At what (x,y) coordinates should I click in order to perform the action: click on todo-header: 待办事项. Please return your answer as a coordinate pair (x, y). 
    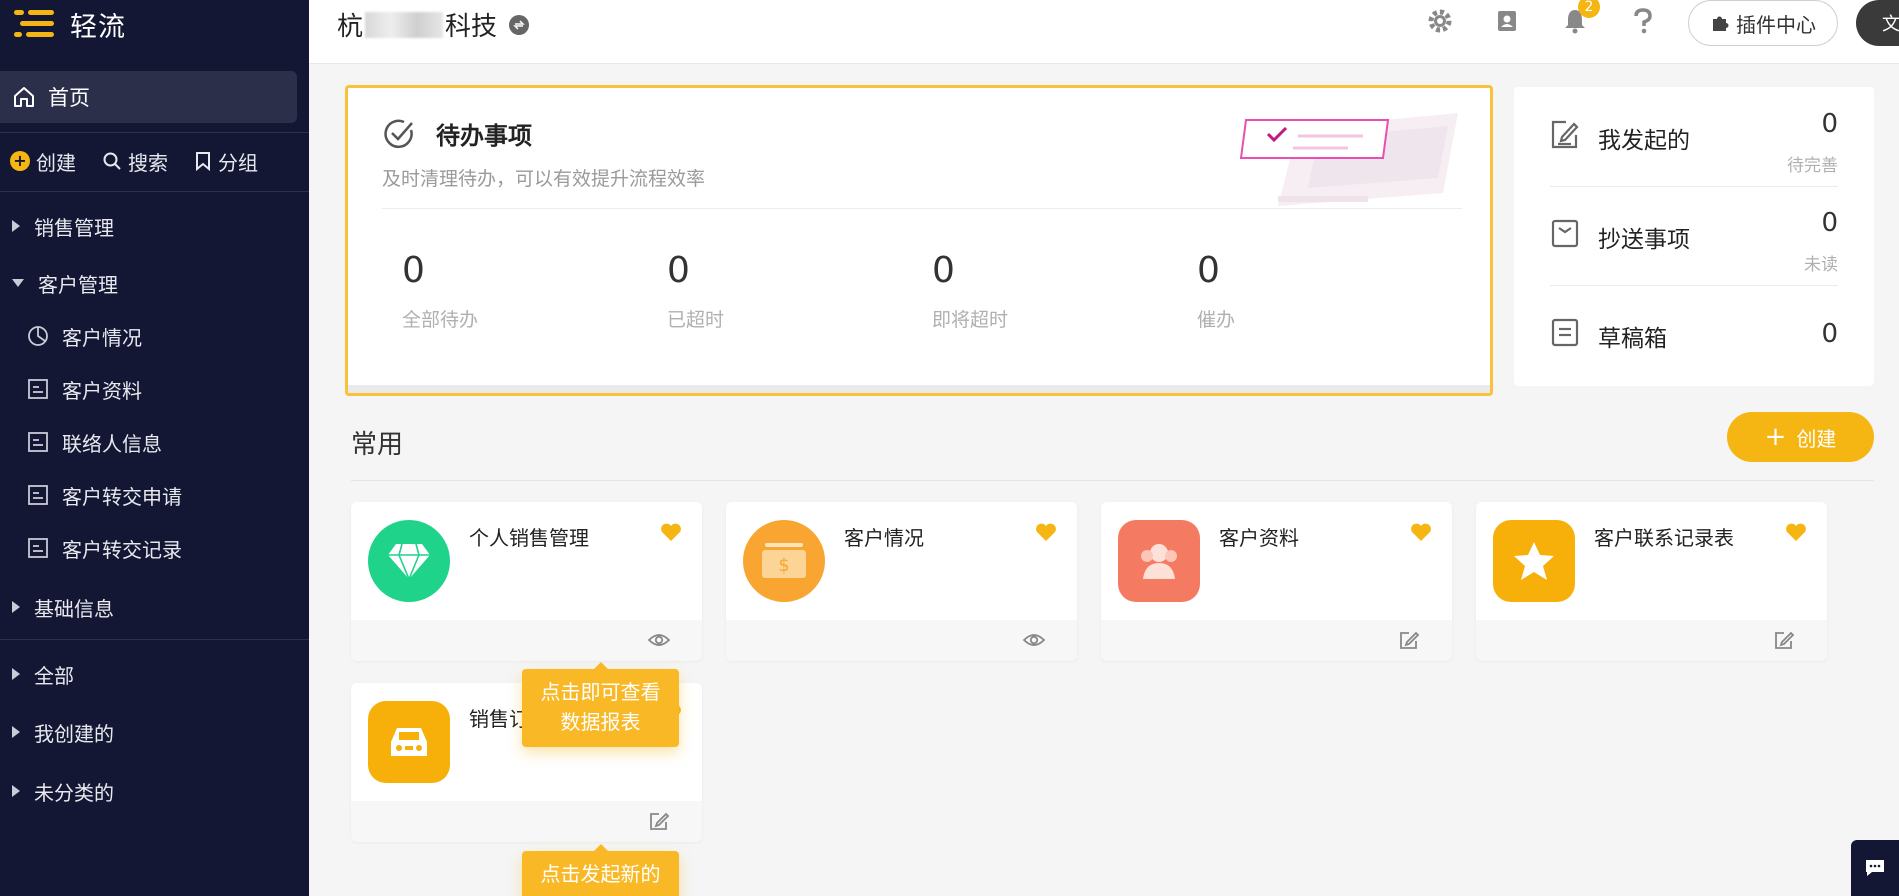
    Looking at the image, I should click on (457, 133).